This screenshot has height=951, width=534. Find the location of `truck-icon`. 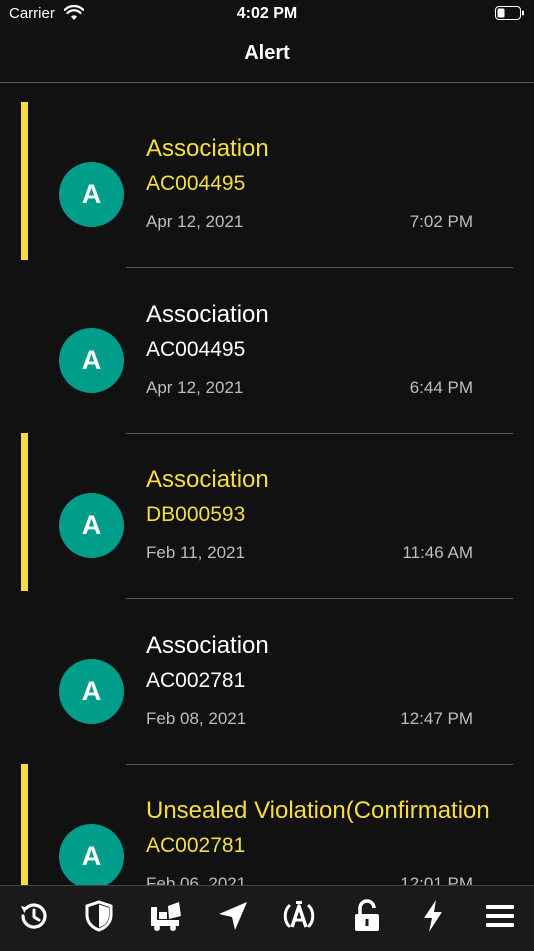

truck-icon is located at coordinates (166, 916).